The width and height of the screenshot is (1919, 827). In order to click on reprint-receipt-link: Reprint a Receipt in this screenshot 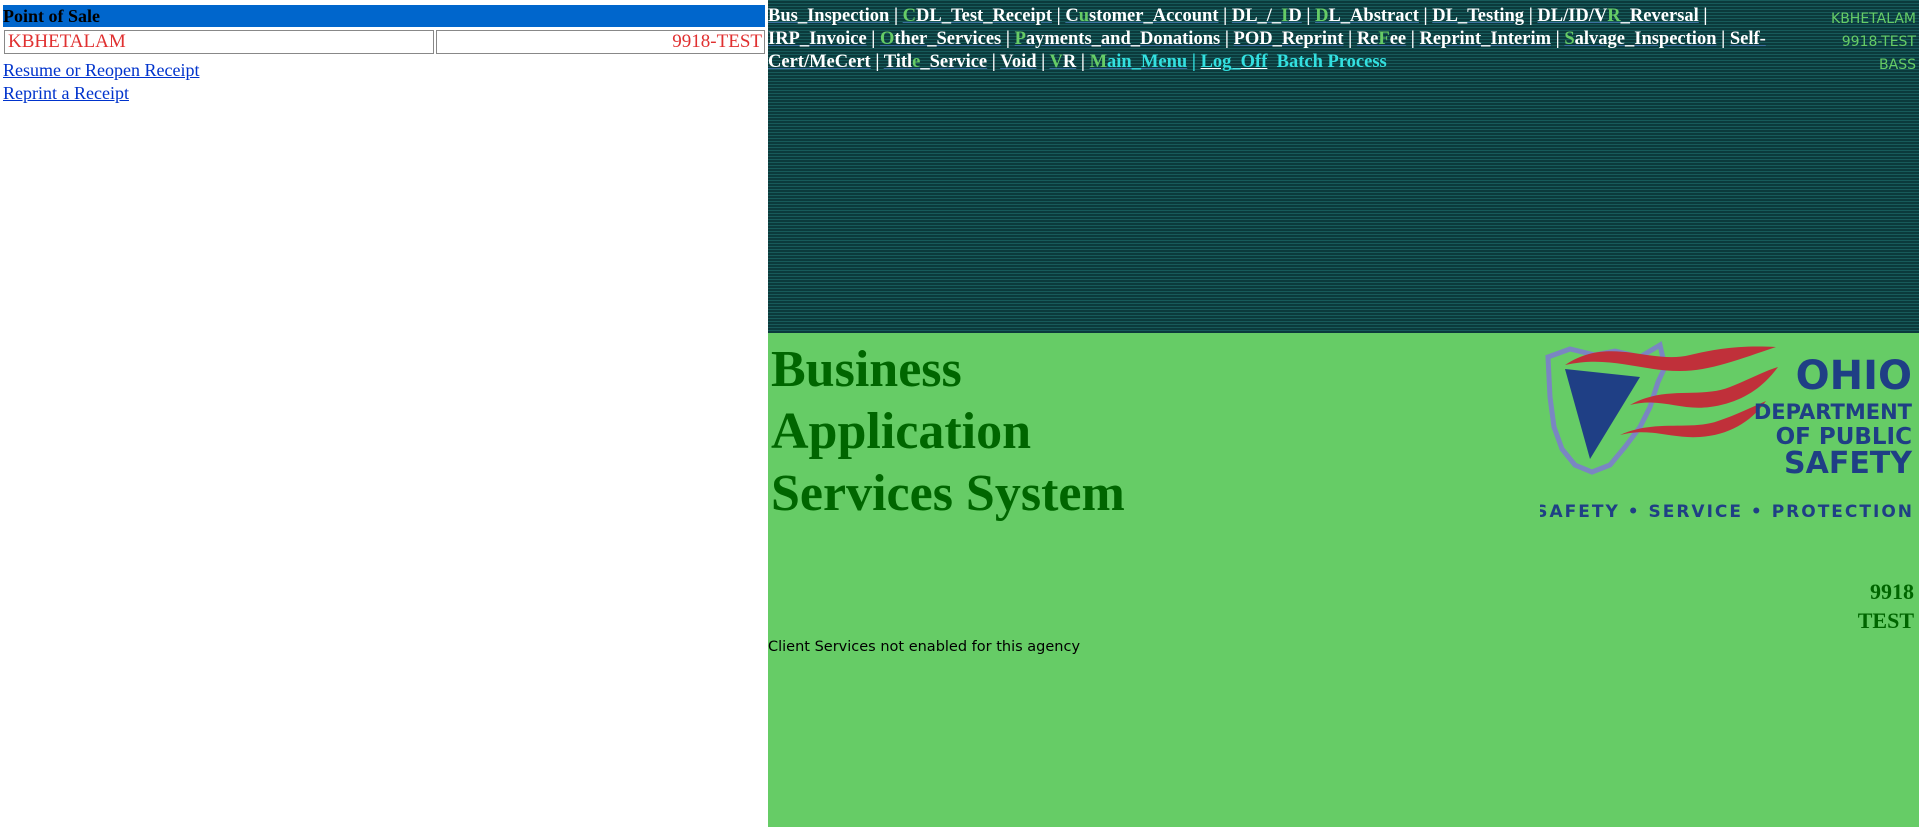, I will do `click(66, 93)`.